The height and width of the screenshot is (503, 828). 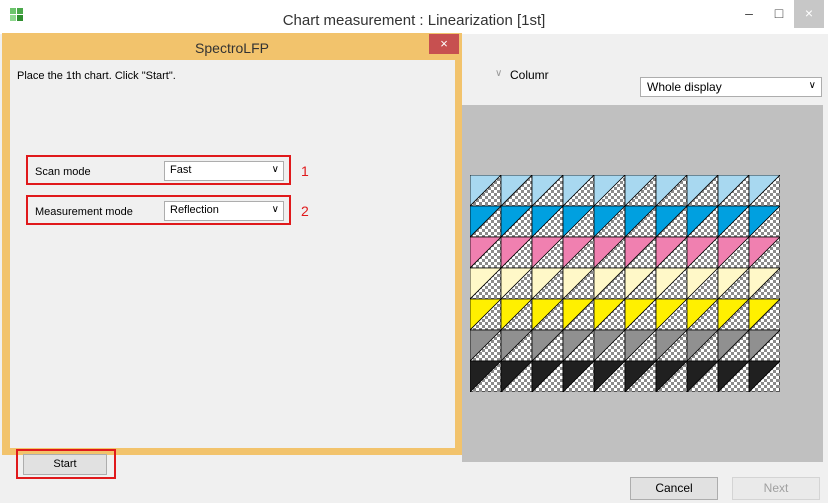 I want to click on measurement-mode-label: Measurement mode, so click(x=84, y=212).